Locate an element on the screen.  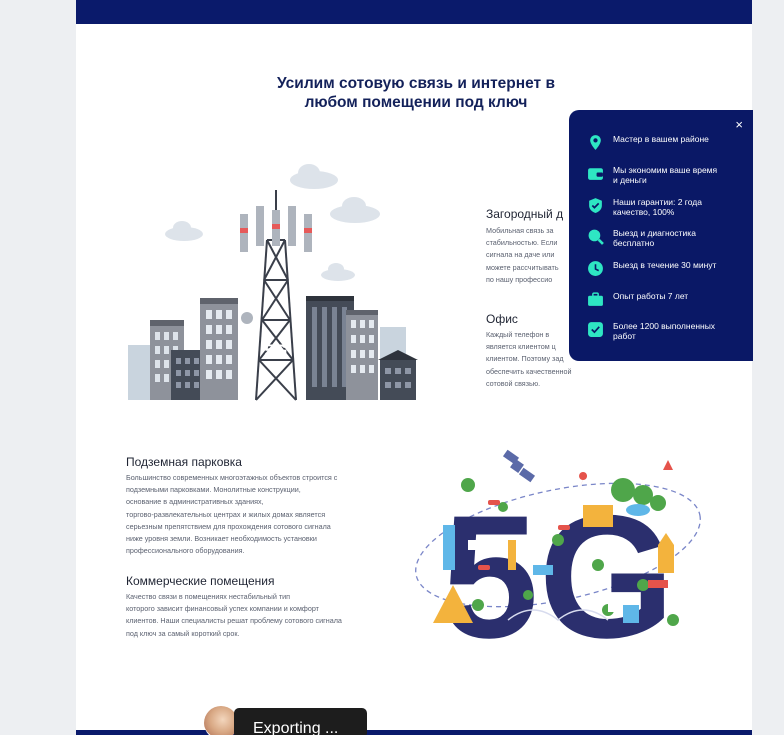
page-title-line-2: любом помещении под ключ is located at coordinates (416, 102).